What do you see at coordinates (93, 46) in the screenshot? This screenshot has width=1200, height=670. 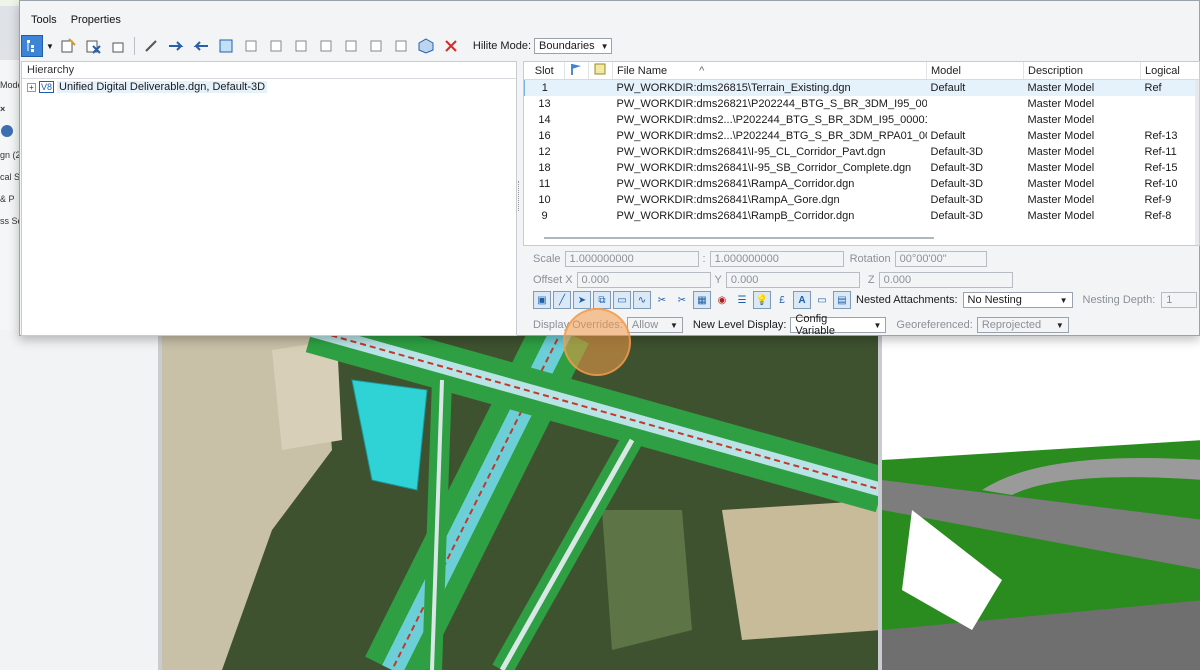 I see `detach-reference-icon` at bounding box center [93, 46].